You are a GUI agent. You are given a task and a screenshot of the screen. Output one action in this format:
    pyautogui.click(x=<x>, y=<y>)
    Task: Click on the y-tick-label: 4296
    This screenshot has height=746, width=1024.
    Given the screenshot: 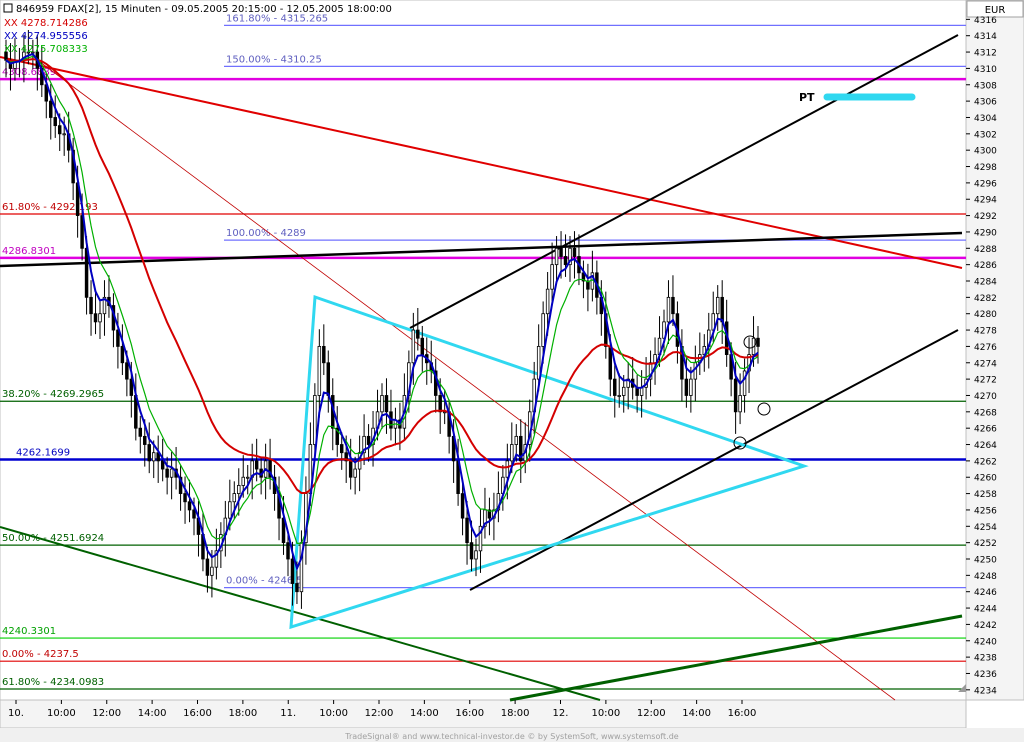 What is the action you would take?
    pyautogui.click(x=985, y=184)
    